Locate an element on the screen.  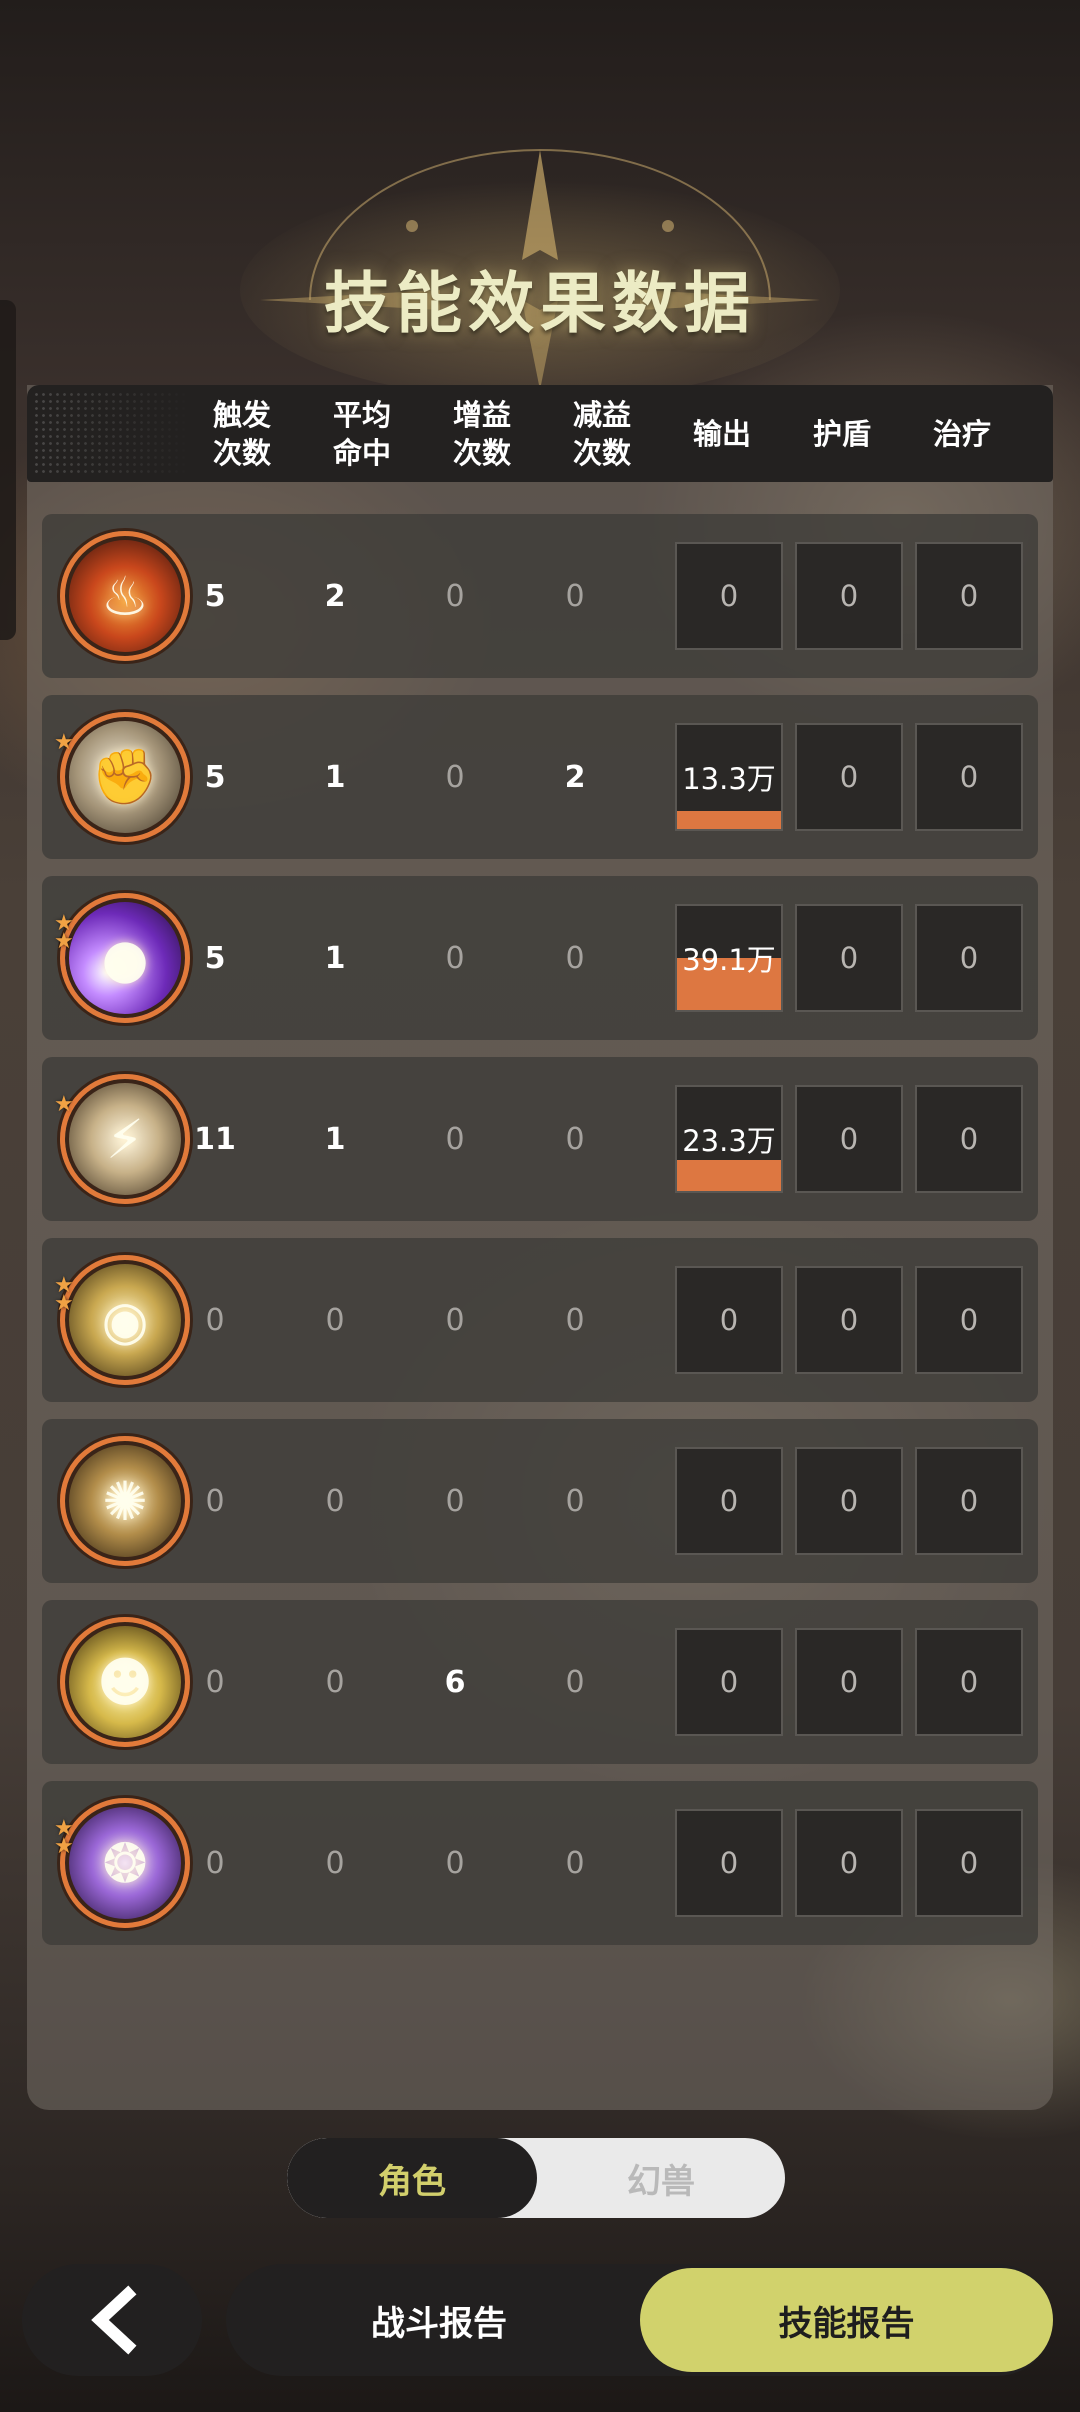
value-box-output: 39.1万 is located at coordinates (729, 958).